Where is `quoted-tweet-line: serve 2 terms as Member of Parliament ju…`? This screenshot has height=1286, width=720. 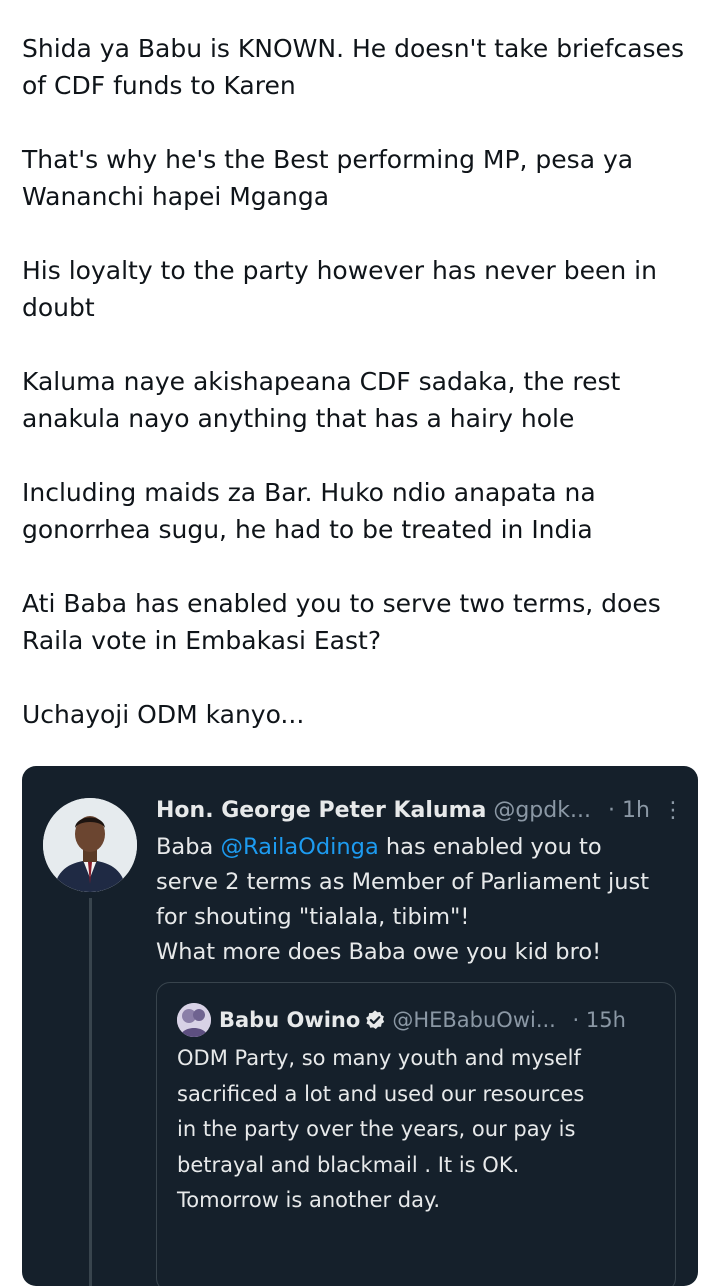 quoted-tweet-line: serve 2 terms as Member of Parliament ju… is located at coordinates (403, 882).